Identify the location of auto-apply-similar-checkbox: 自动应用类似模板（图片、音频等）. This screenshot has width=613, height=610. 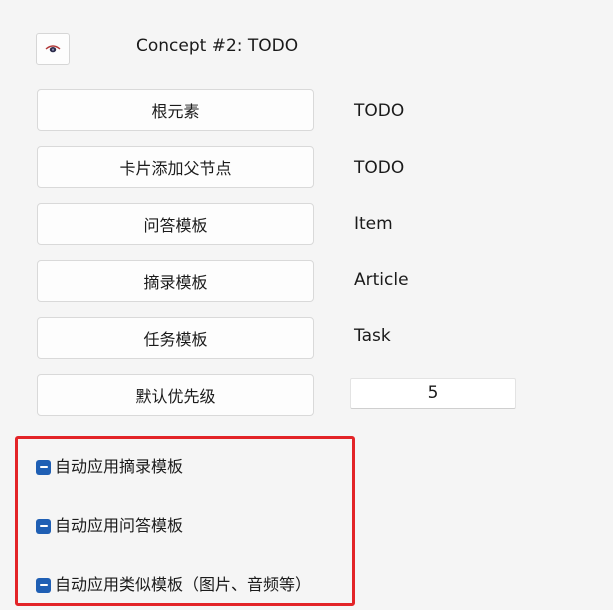
(173, 585).